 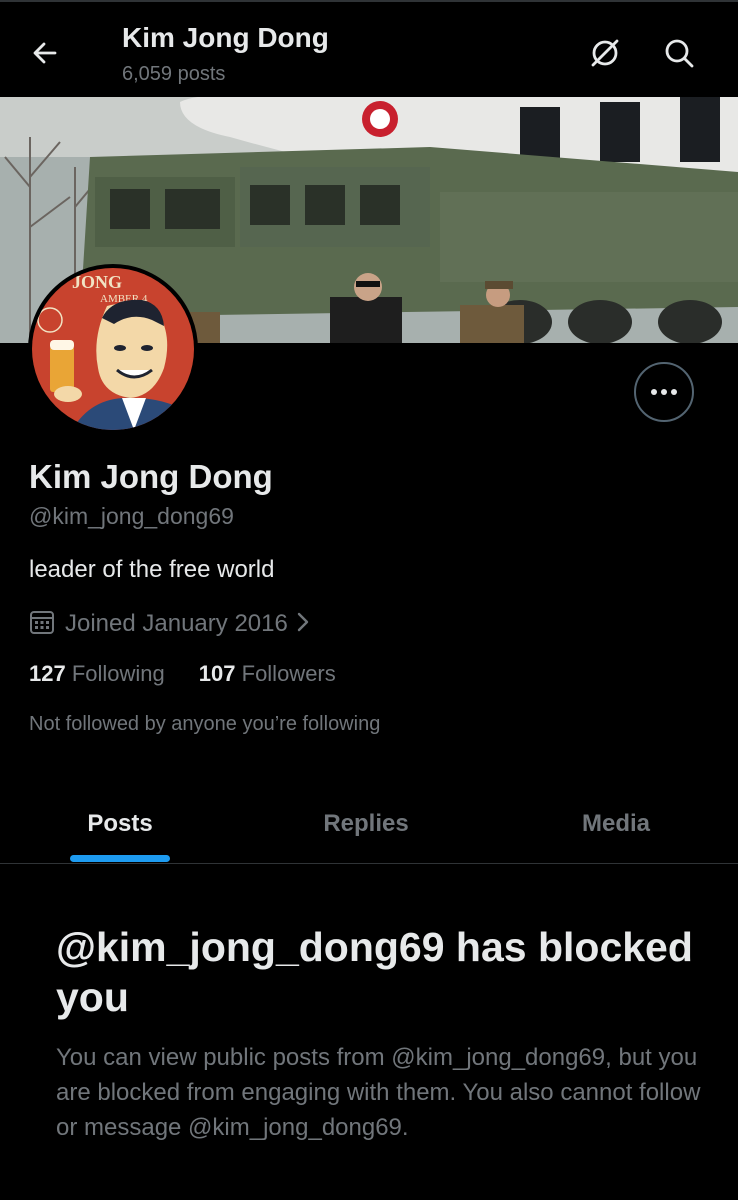 What do you see at coordinates (47, 673) in the screenshot?
I see `following-count: 127` at bounding box center [47, 673].